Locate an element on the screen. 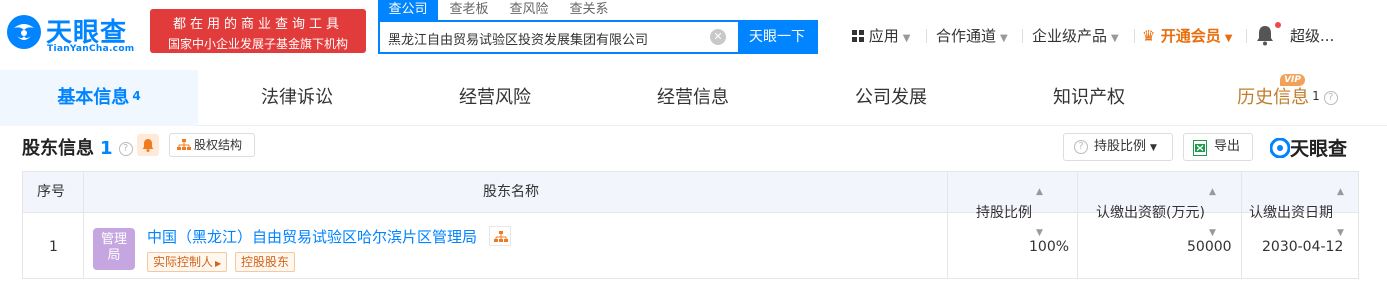 This screenshot has height=294, width=1387. search-tab-risk: 查风险 is located at coordinates (529, 10).